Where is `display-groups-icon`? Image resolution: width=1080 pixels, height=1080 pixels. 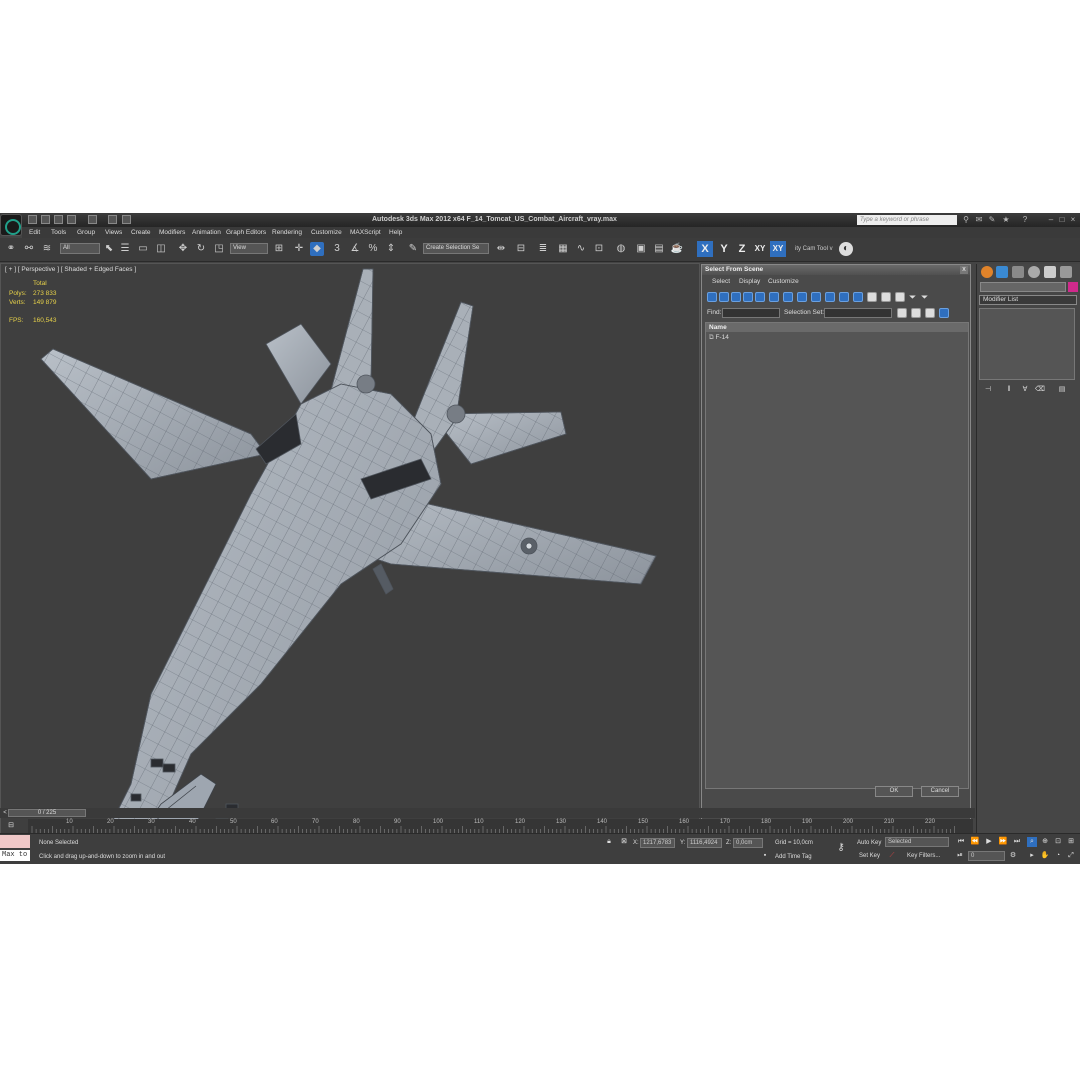
display-groups-icon is located at coordinates (788, 297).